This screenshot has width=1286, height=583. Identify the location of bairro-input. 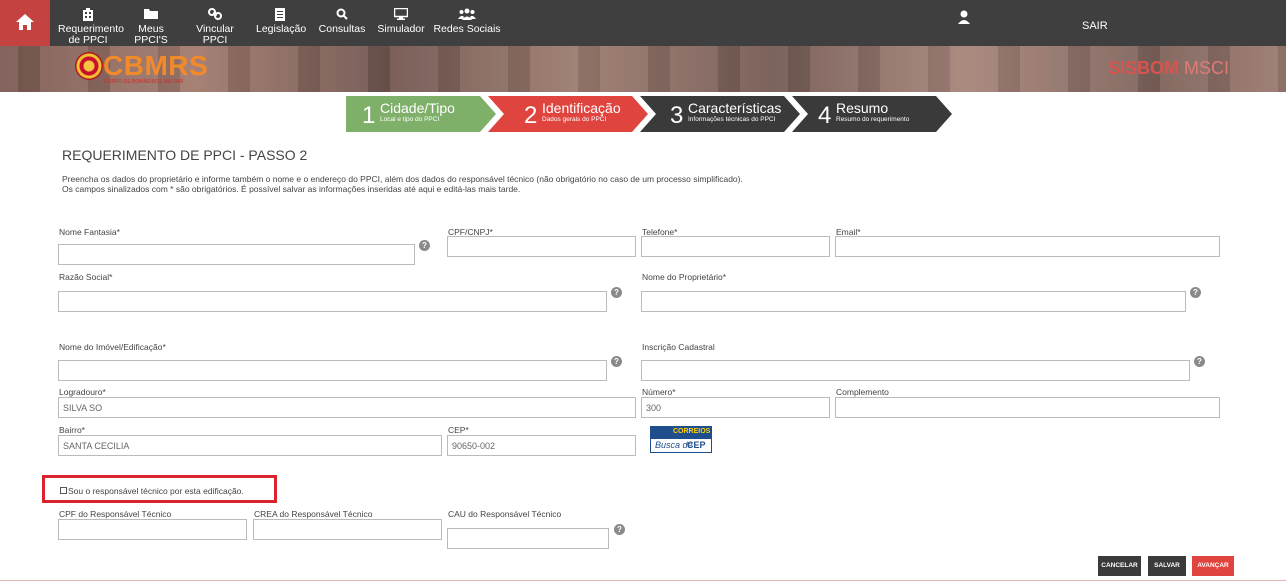
(250, 445).